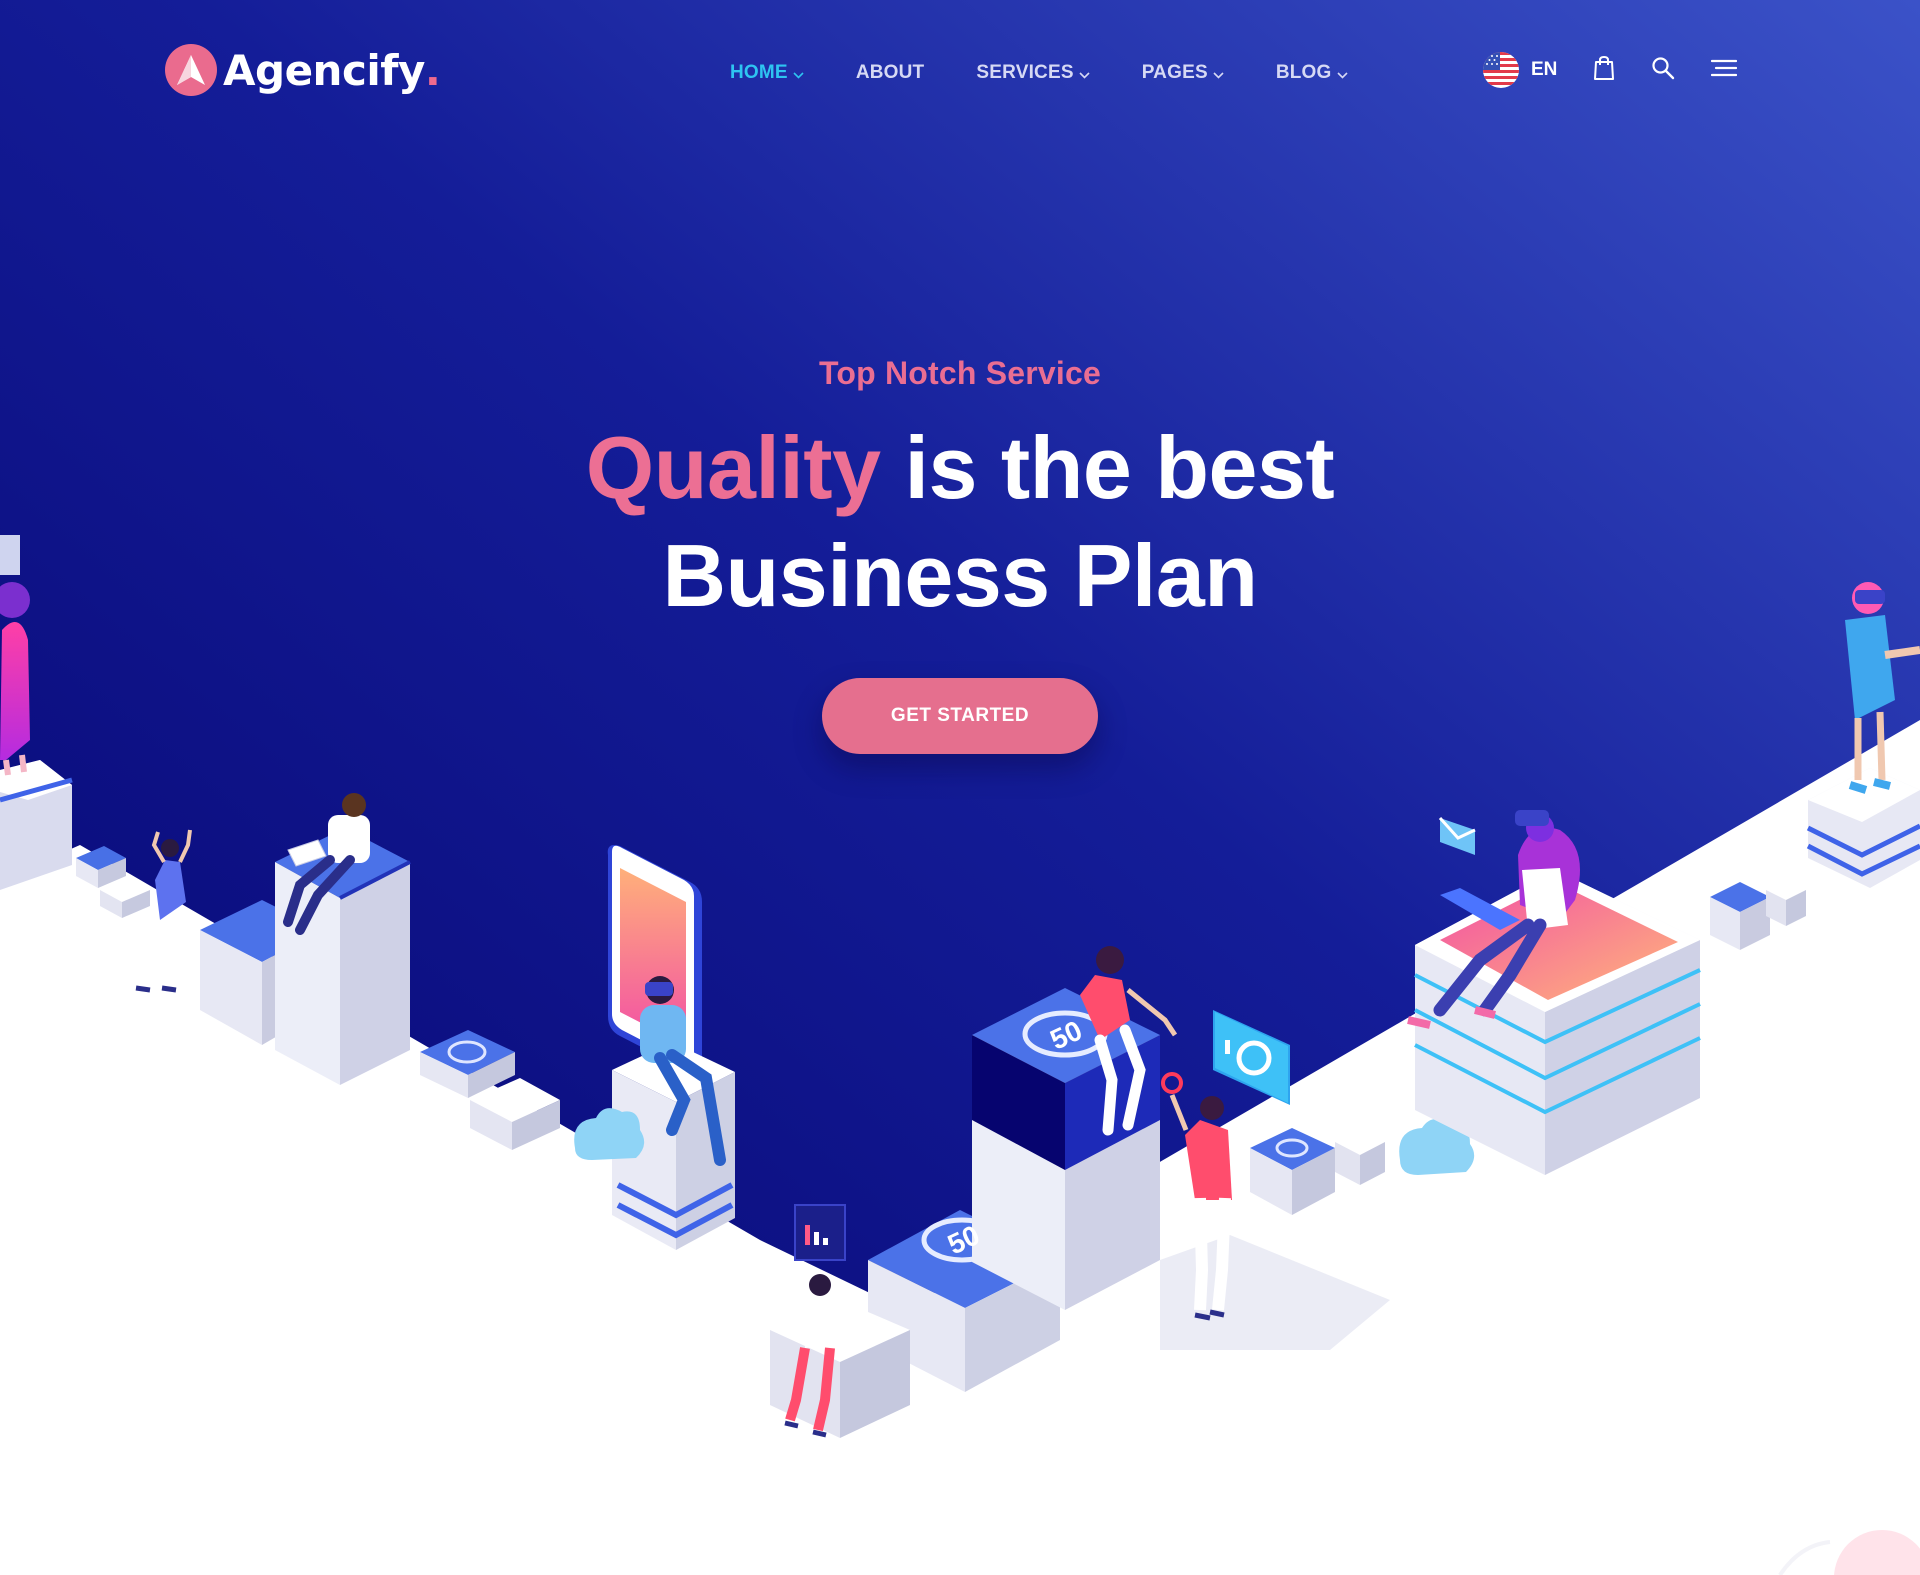 The width and height of the screenshot is (1920, 1575). I want to click on nav-item-label: ABOUT, so click(890, 72).